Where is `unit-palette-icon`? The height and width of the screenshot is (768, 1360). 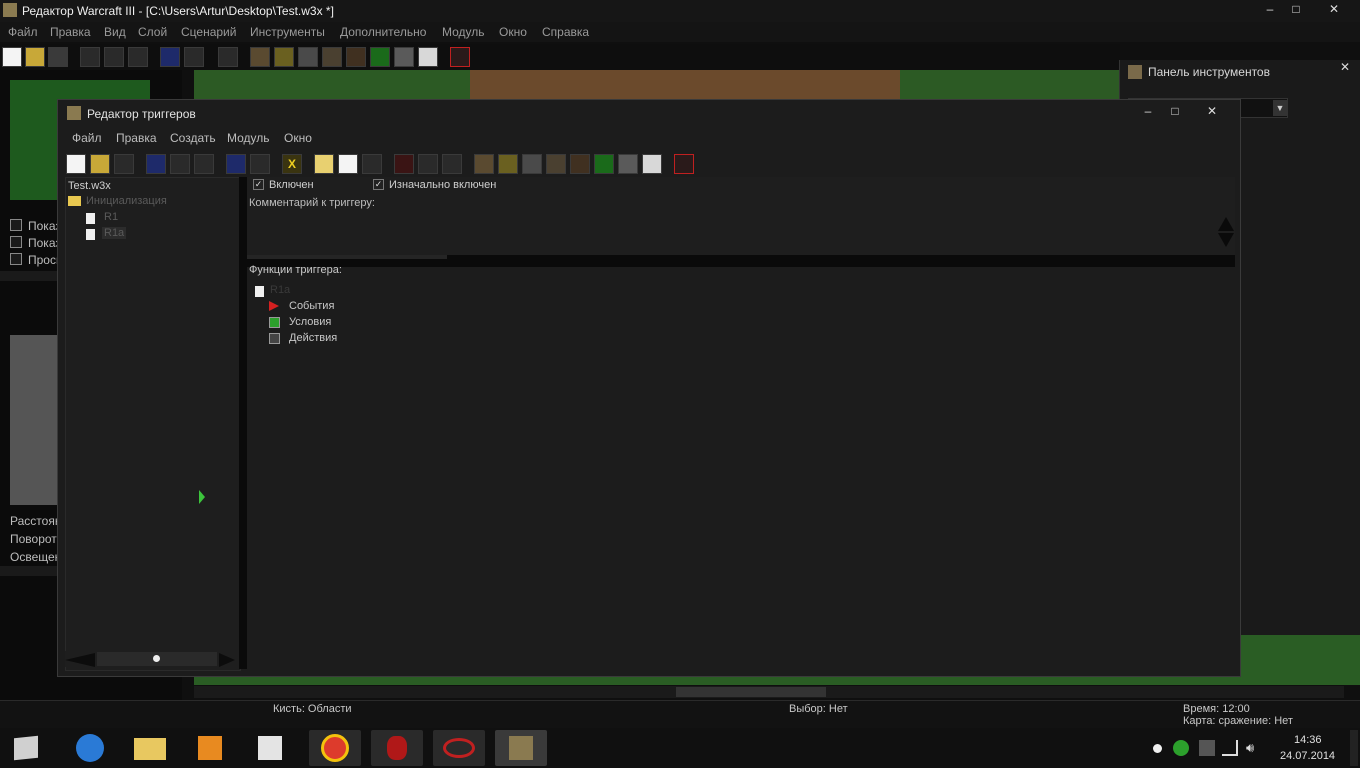
unit-palette-icon is located at coordinates (284, 57).